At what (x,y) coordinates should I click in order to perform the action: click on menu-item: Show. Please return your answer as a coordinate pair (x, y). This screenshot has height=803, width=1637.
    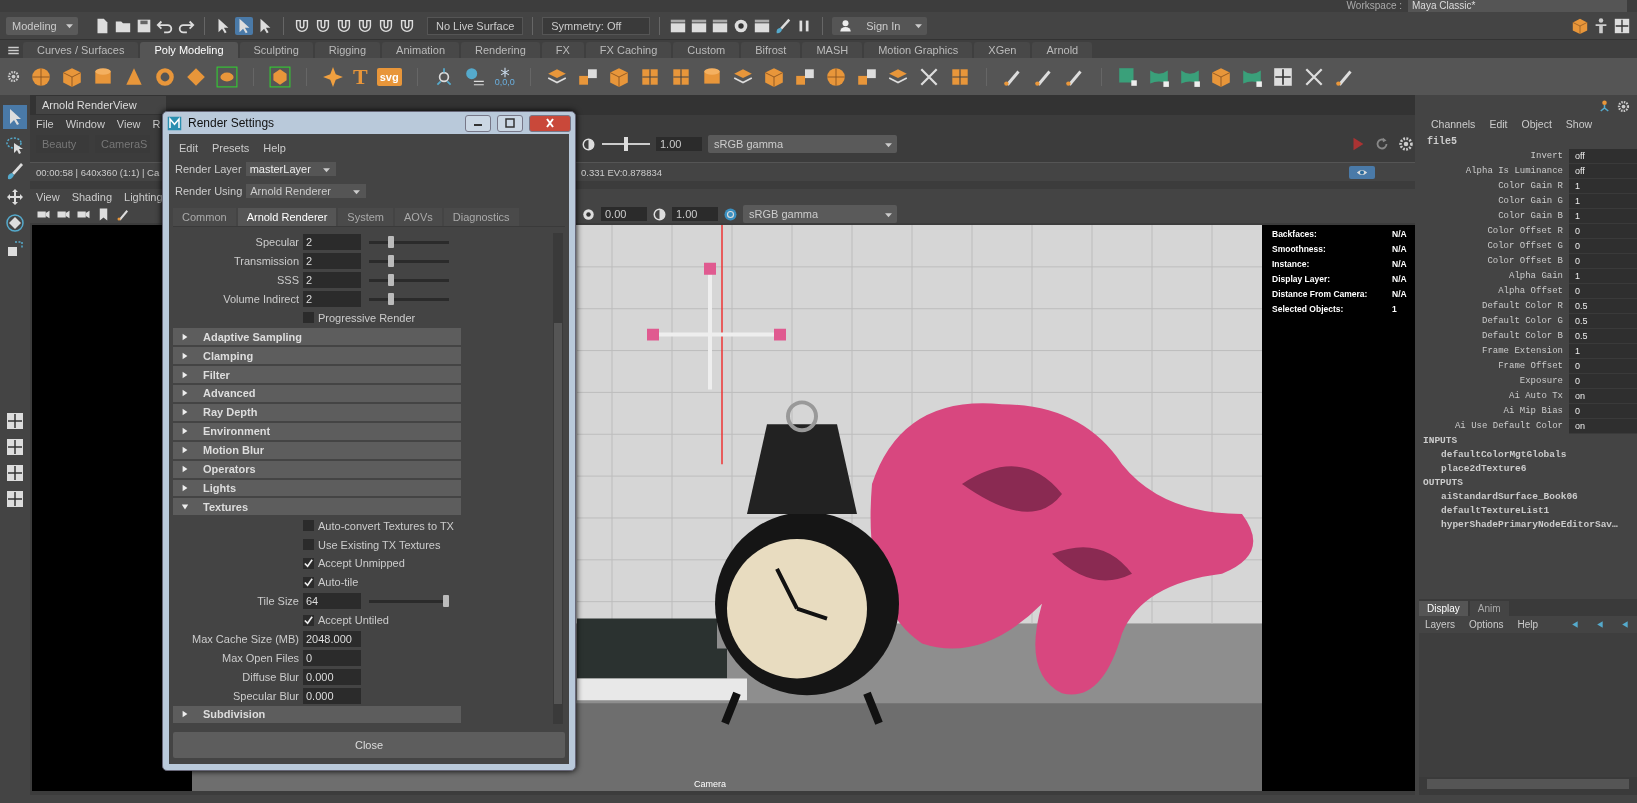
    Looking at the image, I should click on (1579, 124).